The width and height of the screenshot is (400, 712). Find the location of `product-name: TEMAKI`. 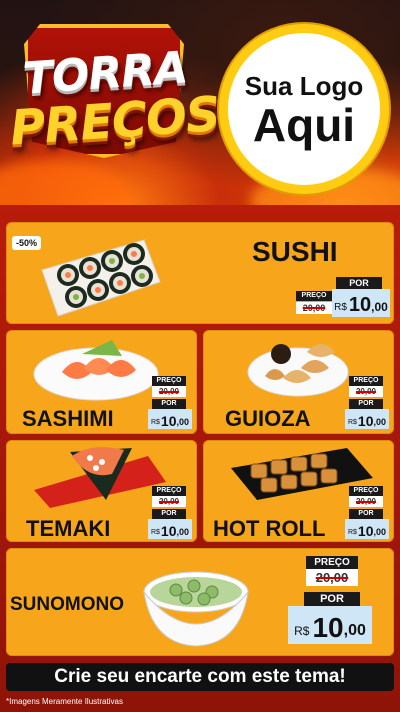

product-name: TEMAKI is located at coordinates (68, 528).